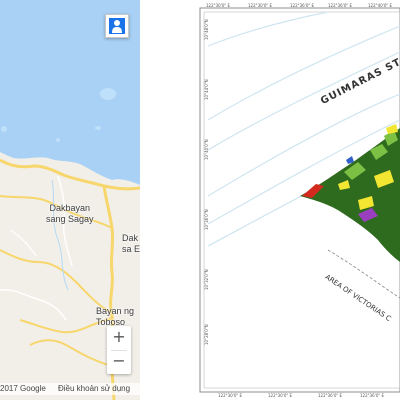 This screenshot has width=400, height=400. What do you see at coordinates (119, 362) in the screenshot?
I see `zoom-out-button: −` at bounding box center [119, 362].